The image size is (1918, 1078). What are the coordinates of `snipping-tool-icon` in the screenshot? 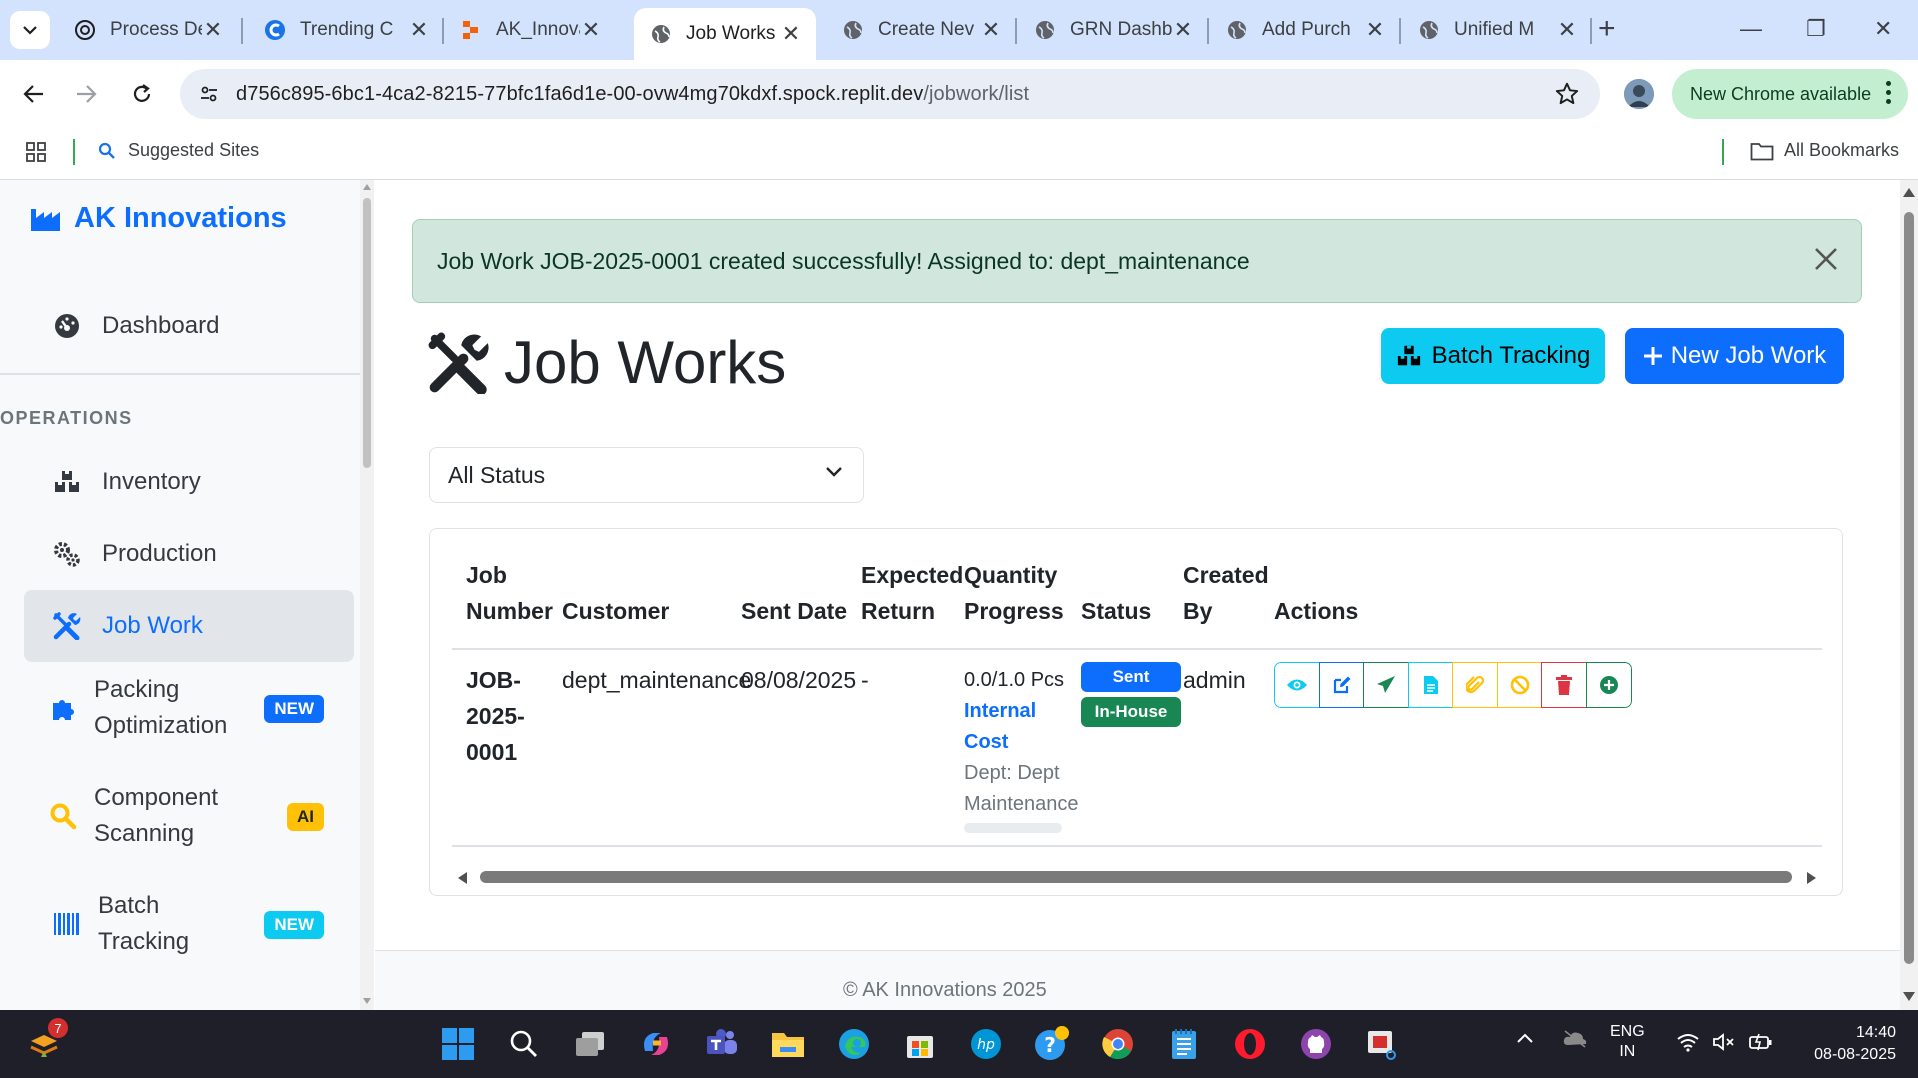 It's located at (1382, 1044).